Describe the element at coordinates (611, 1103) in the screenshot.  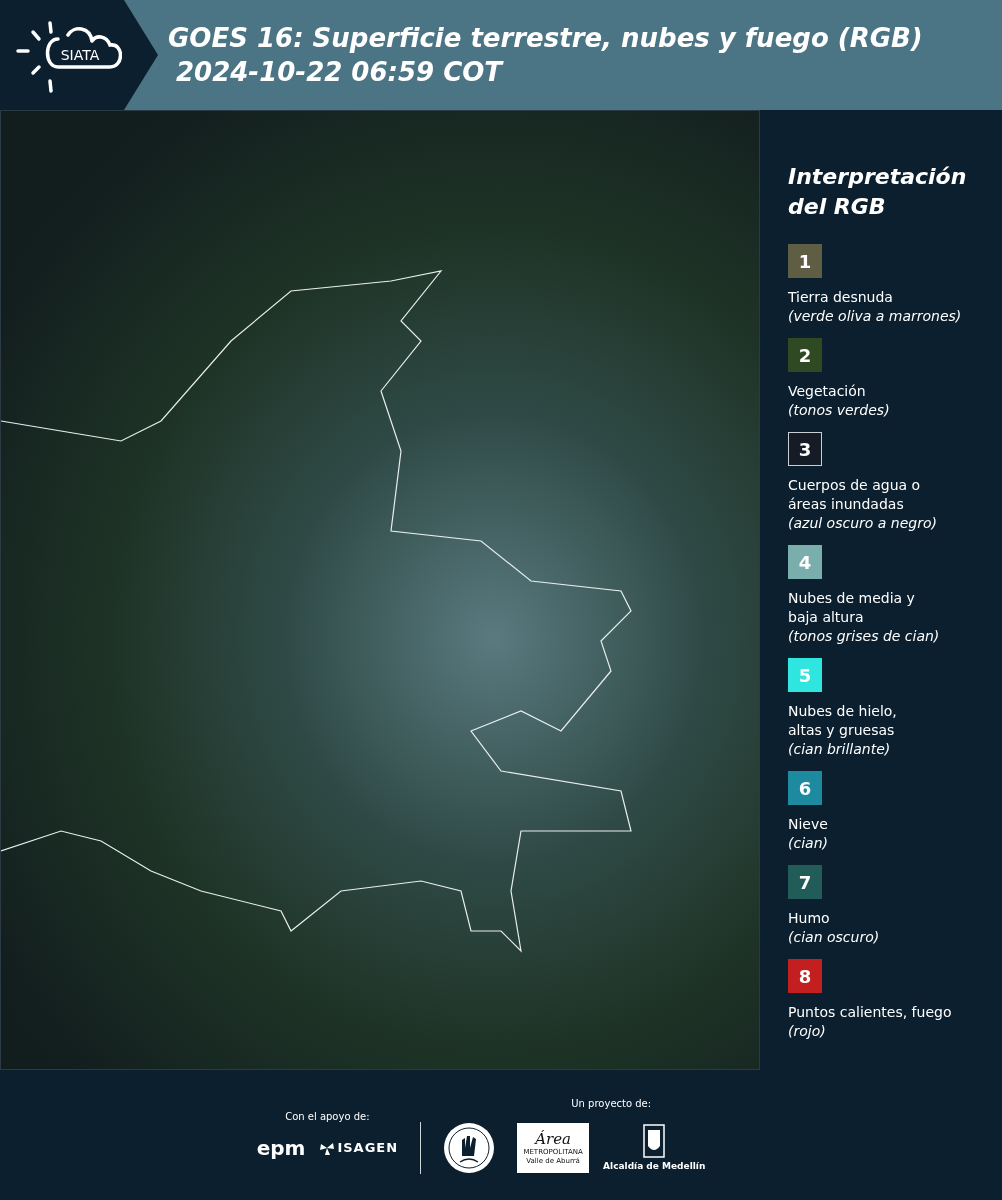
I see `project-label: Un proyecto de:` at that location.